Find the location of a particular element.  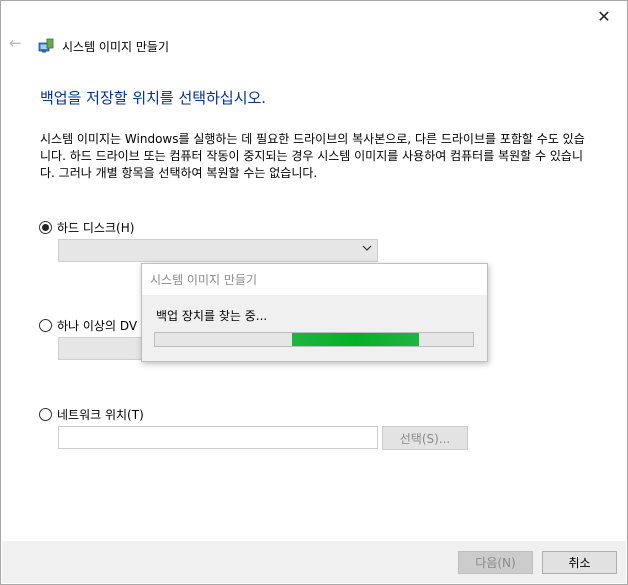

window-title: 시스템 이미지 만들기 is located at coordinates (115, 47).